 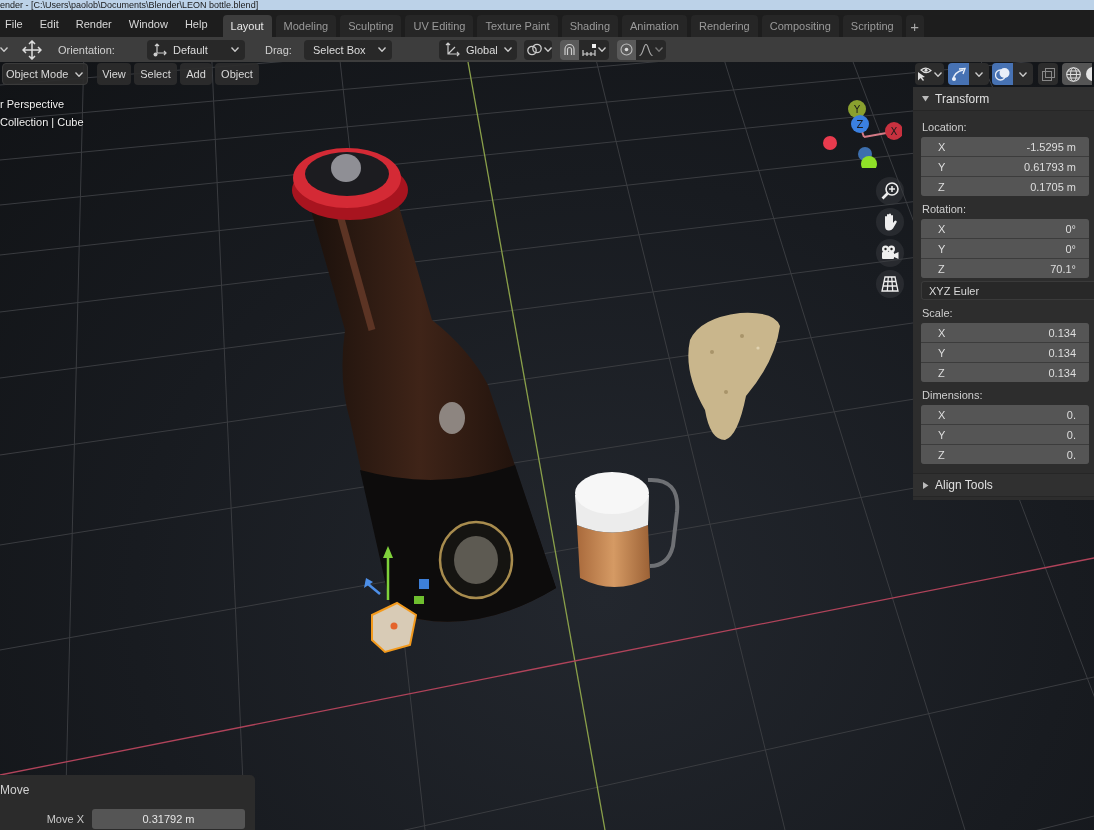 What do you see at coordinates (306, 26) in the screenshot?
I see `workspace-tab: Modeling` at bounding box center [306, 26].